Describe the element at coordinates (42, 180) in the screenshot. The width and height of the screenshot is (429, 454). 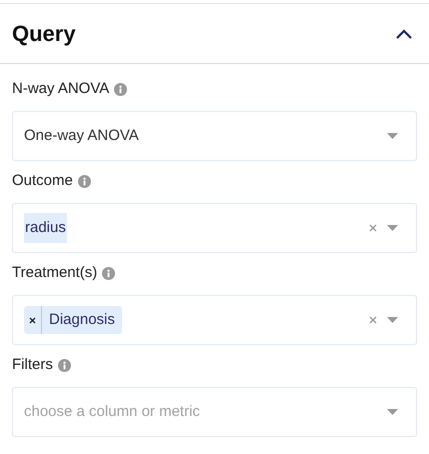
I see `field-label: Outcome` at that location.